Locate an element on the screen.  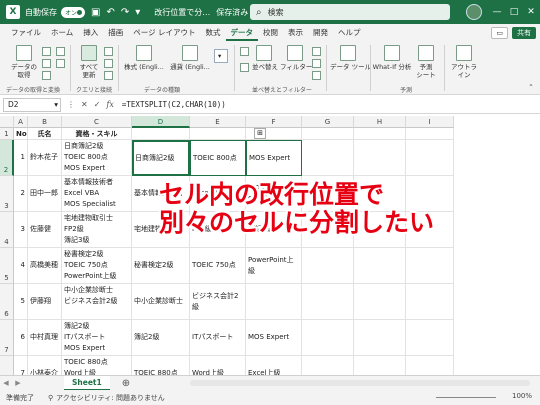
sort-asc-button is located at coordinates (246, 51).